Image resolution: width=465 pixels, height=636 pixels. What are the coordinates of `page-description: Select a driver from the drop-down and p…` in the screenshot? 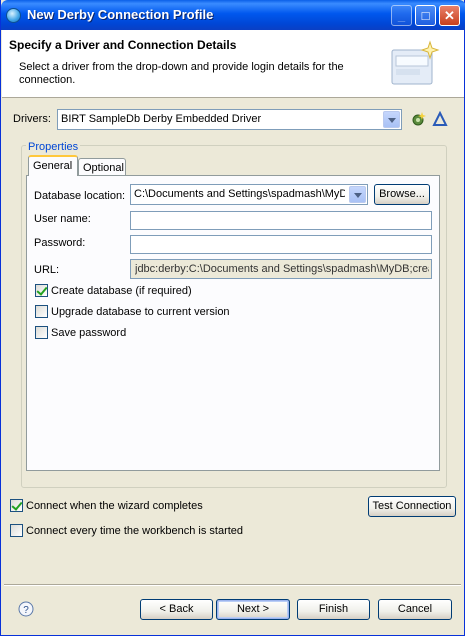 It's located at (181, 73).